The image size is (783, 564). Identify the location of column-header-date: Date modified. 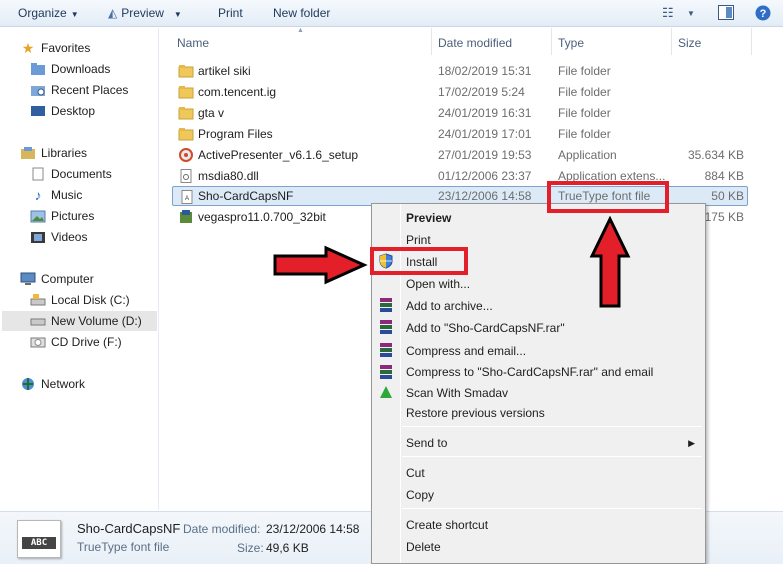
(492, 41).